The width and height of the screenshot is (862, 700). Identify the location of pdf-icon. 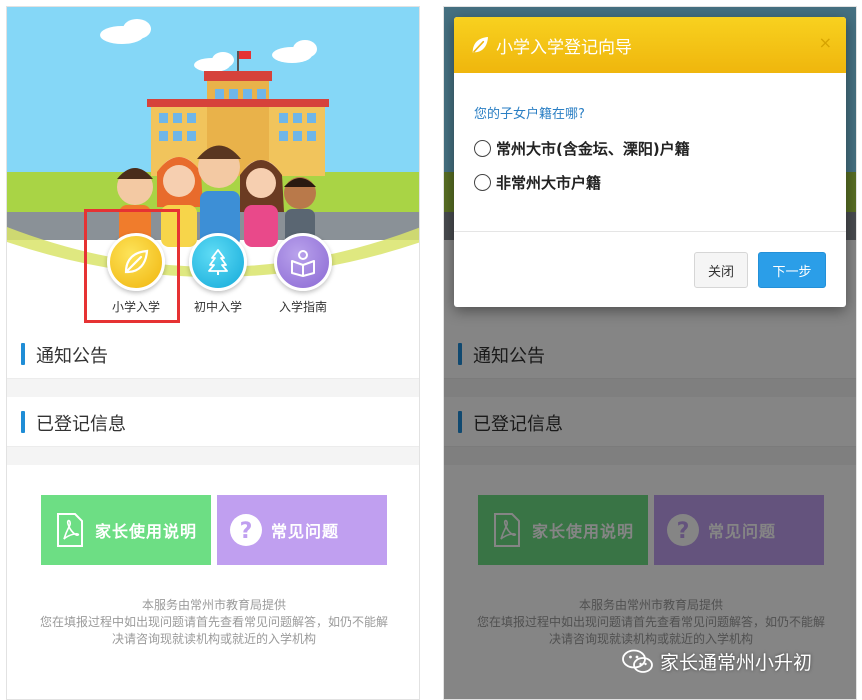
(70, 530).